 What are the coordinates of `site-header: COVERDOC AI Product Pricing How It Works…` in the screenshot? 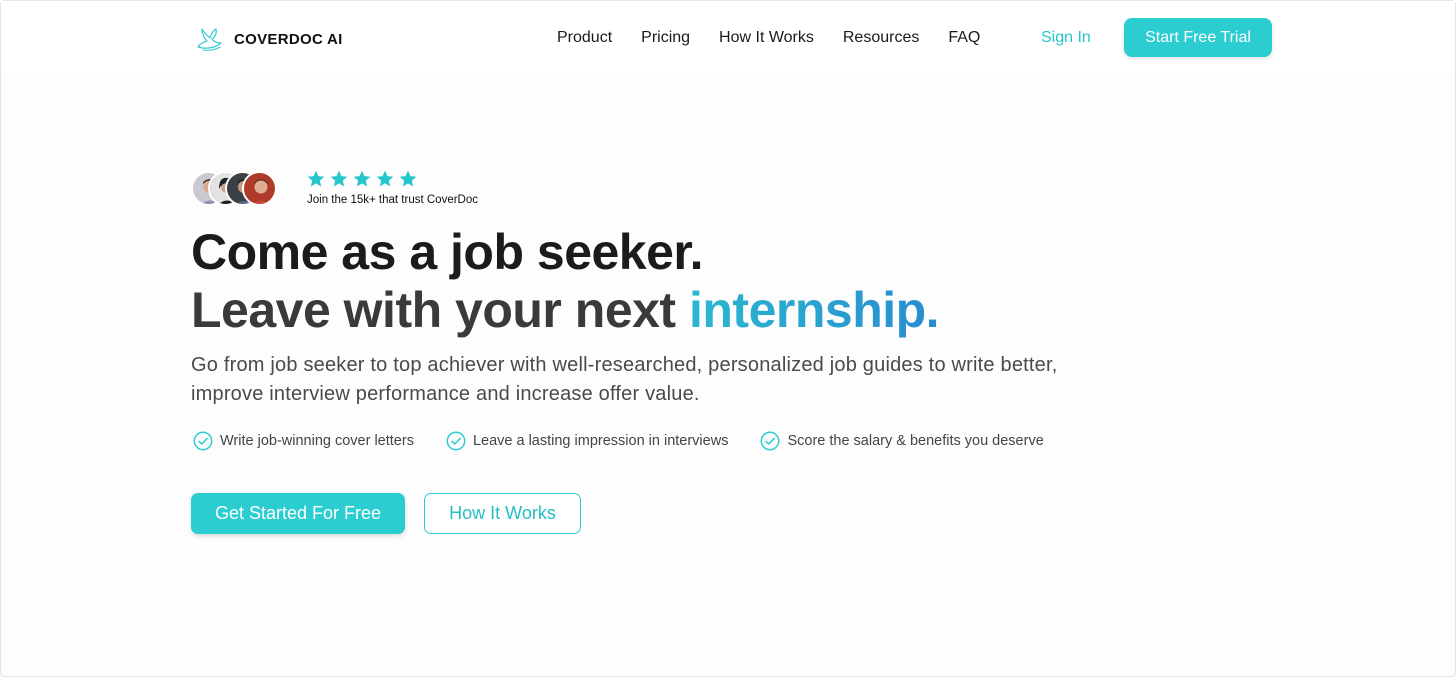 It's located at (728, 37).